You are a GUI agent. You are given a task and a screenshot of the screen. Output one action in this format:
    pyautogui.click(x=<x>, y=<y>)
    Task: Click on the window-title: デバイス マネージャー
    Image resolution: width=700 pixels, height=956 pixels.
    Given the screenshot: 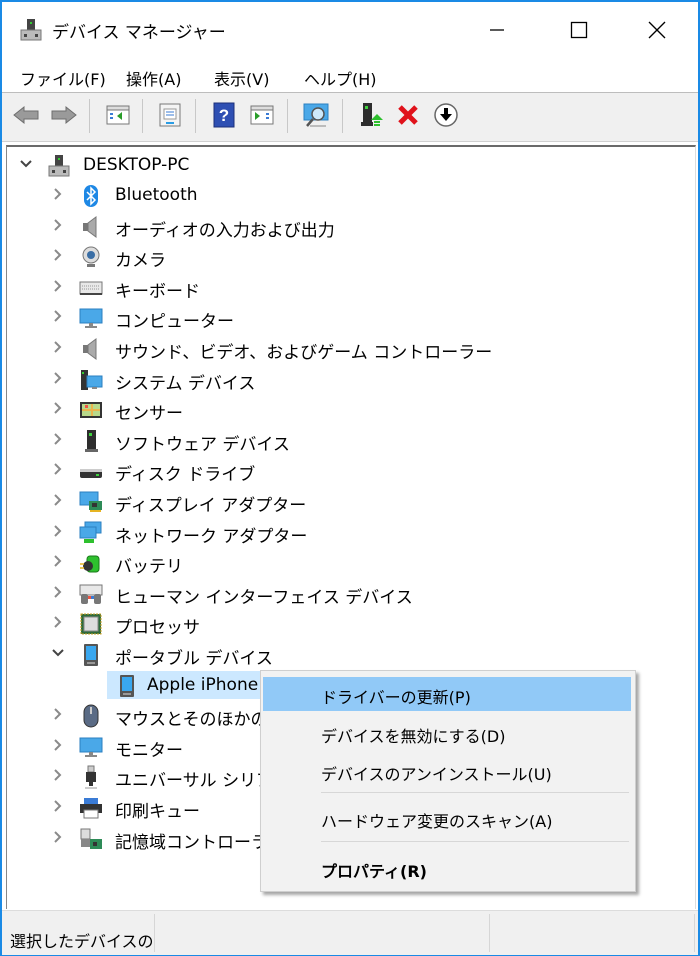 What is the action you would take?
    pyautogui.click(x=139, y=33)
    